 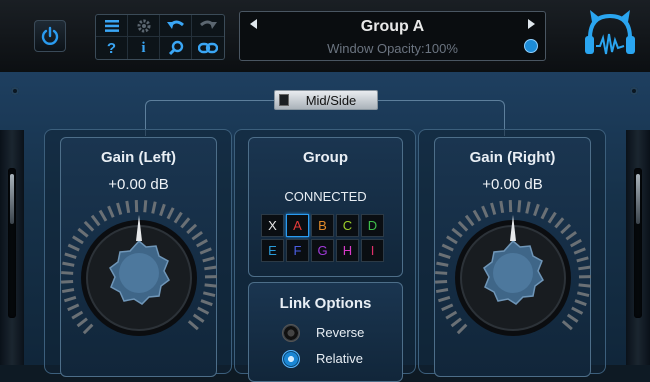 What do you see at coordinates (531, 46) in the screenshot?
I see `opacity-knob-icon` at bounding box center [531, 46].